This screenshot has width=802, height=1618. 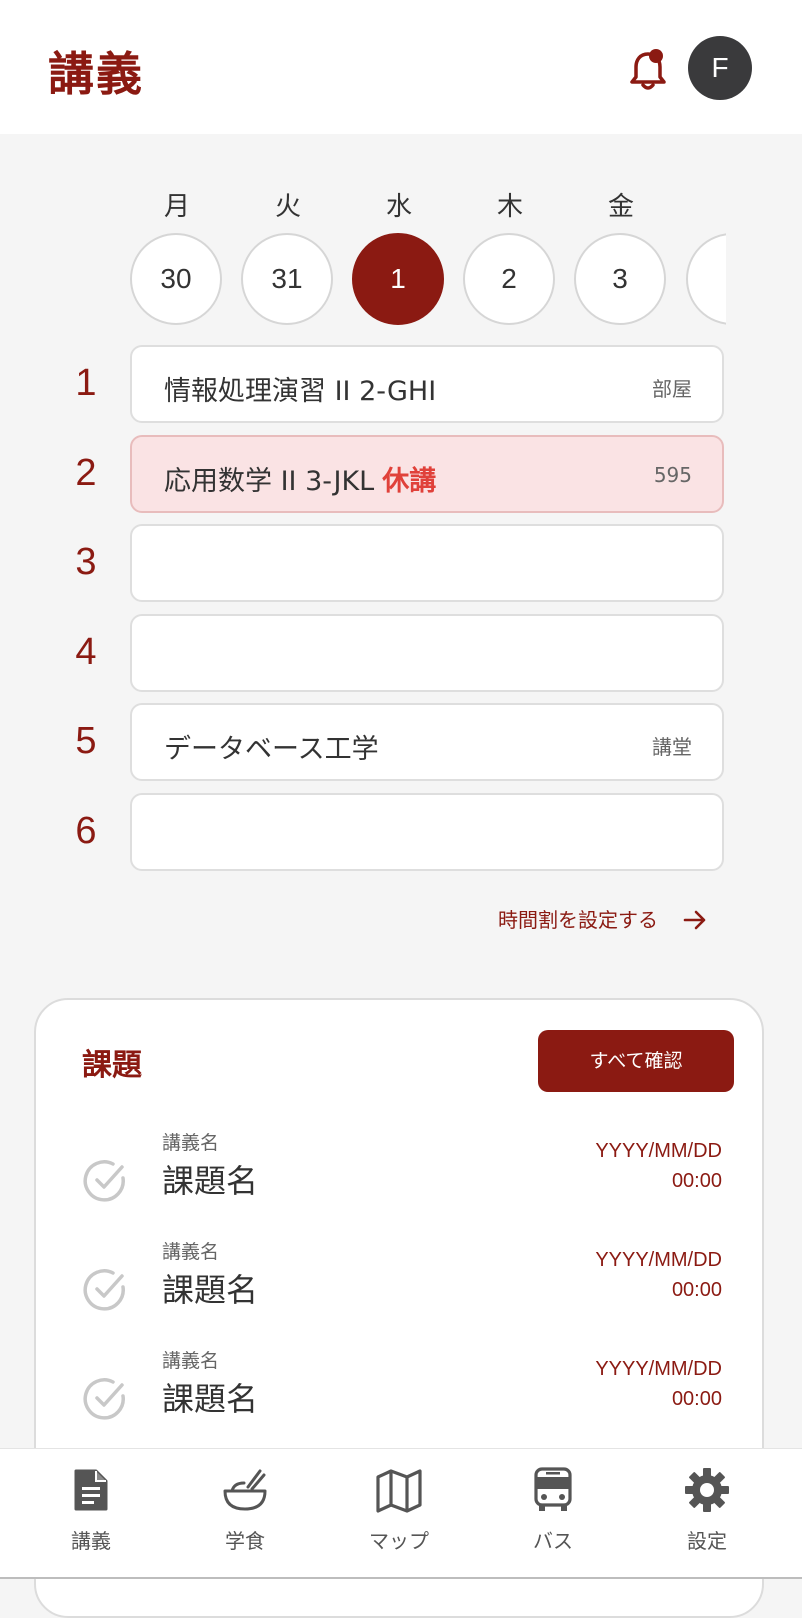 What do you see at coordinates (399, 1541) in the screenshot?
I see `nav-label: マップ` at bounding box center [399, 1541].